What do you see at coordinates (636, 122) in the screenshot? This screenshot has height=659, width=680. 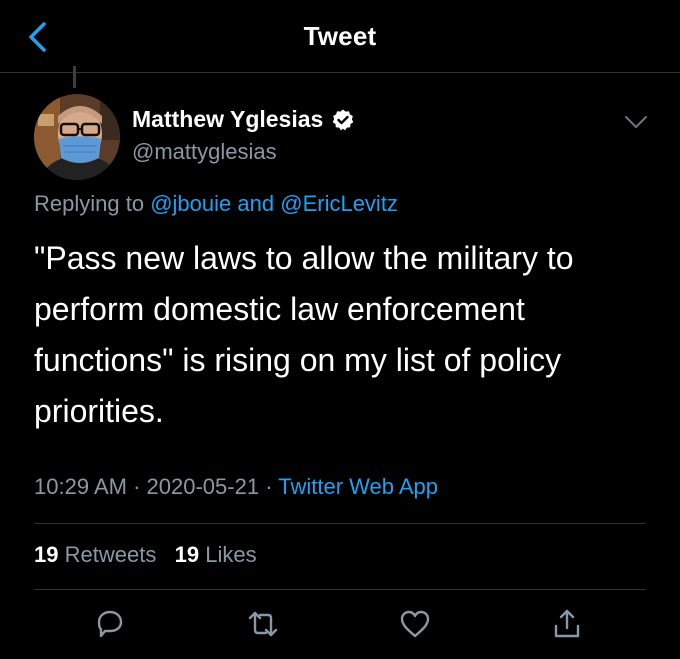 I see `chevron-down-icon` at bounding box center [636, 122].